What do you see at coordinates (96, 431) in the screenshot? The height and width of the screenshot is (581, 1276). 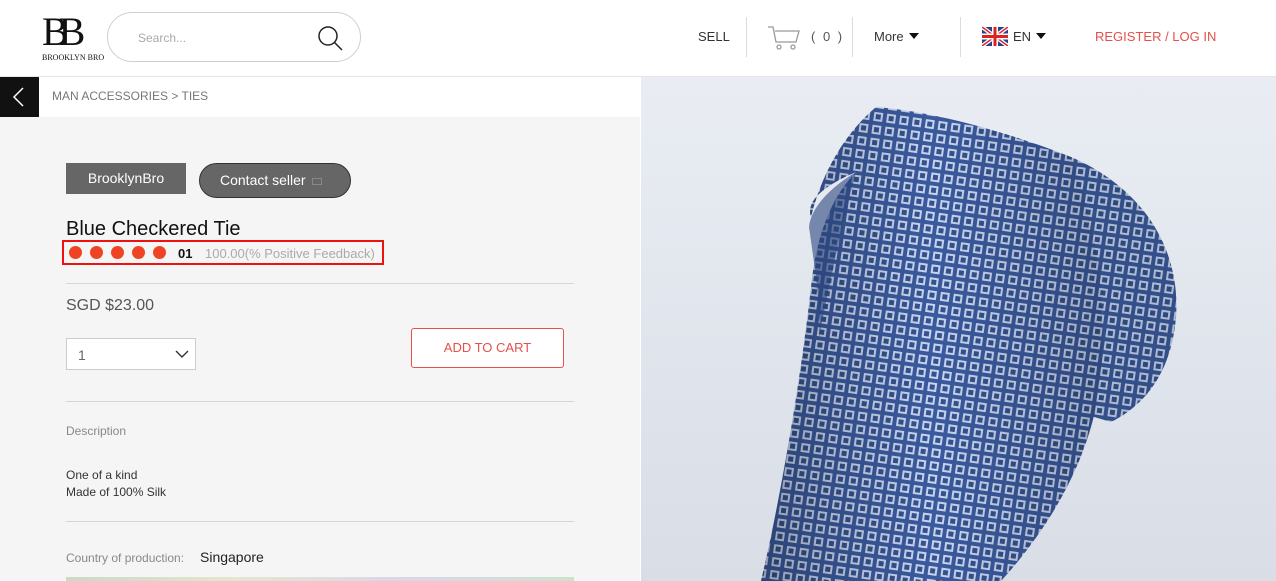 I see `description-label: Description` at bounding box center [96, 431].